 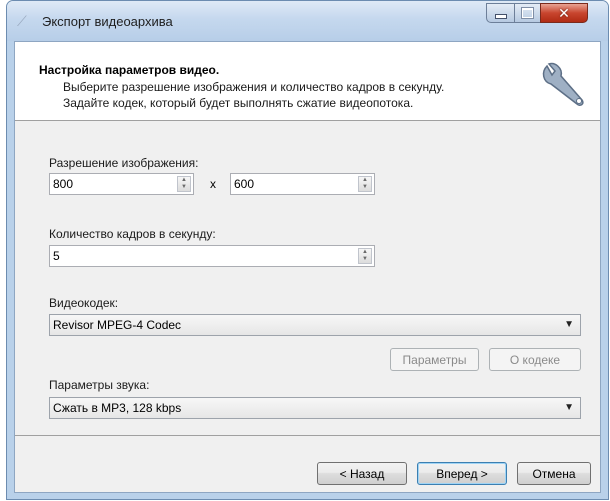 What do you see at coordinates (22, 21) in the screenshot?
I see `app-icon: ⟋` at bounding box center [22, 21].